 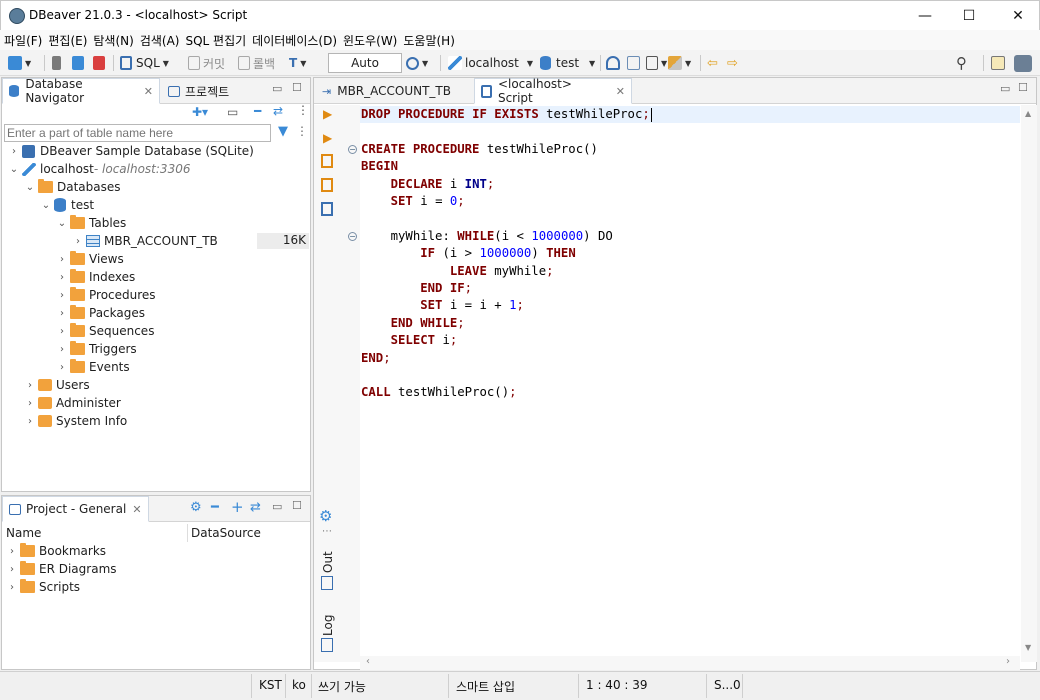 I want to click on navigate-forward-button: ⇨, so click(x=732, y=63).